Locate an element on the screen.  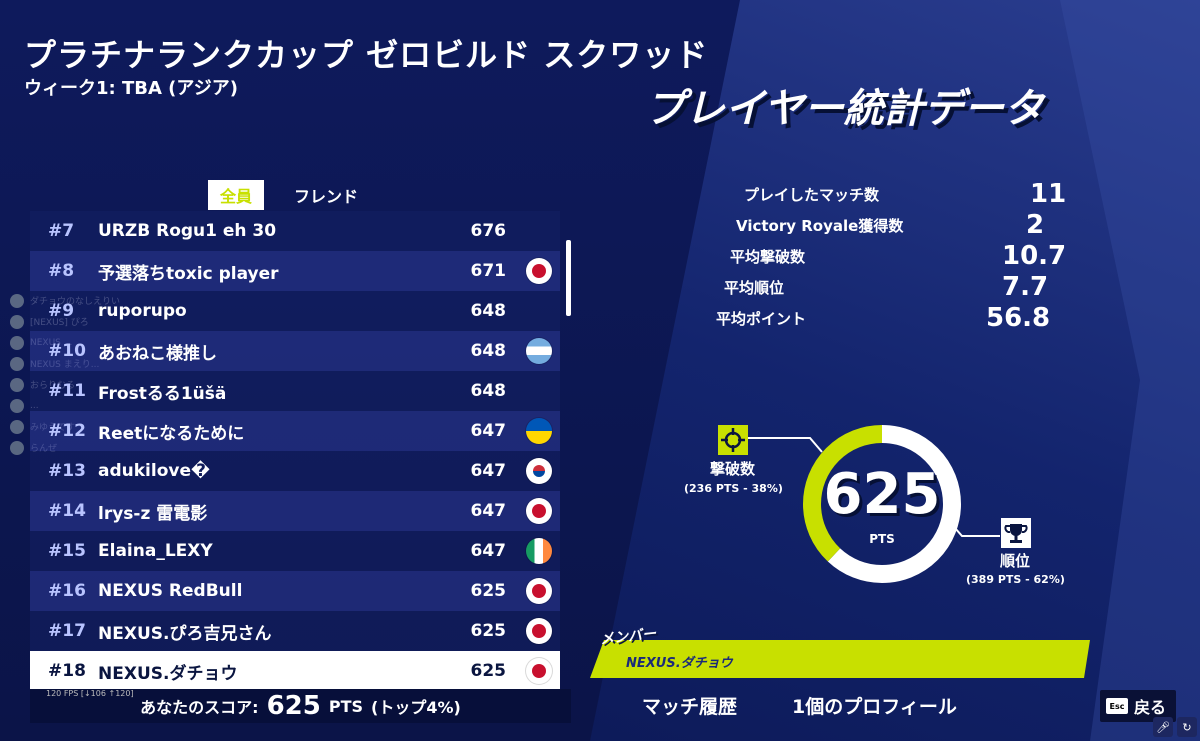
back-label: 戻る is located at coordinates (1150, 707).